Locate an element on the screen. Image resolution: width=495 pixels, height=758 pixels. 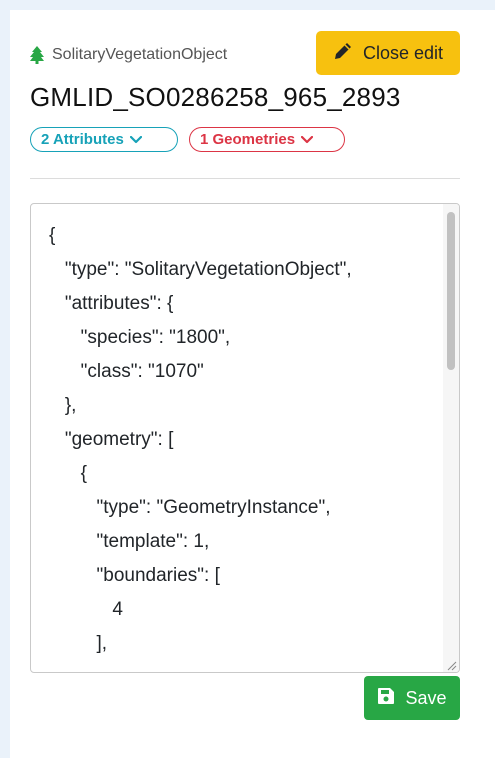
resize-handle-icon is located at coordinates (451, 664).